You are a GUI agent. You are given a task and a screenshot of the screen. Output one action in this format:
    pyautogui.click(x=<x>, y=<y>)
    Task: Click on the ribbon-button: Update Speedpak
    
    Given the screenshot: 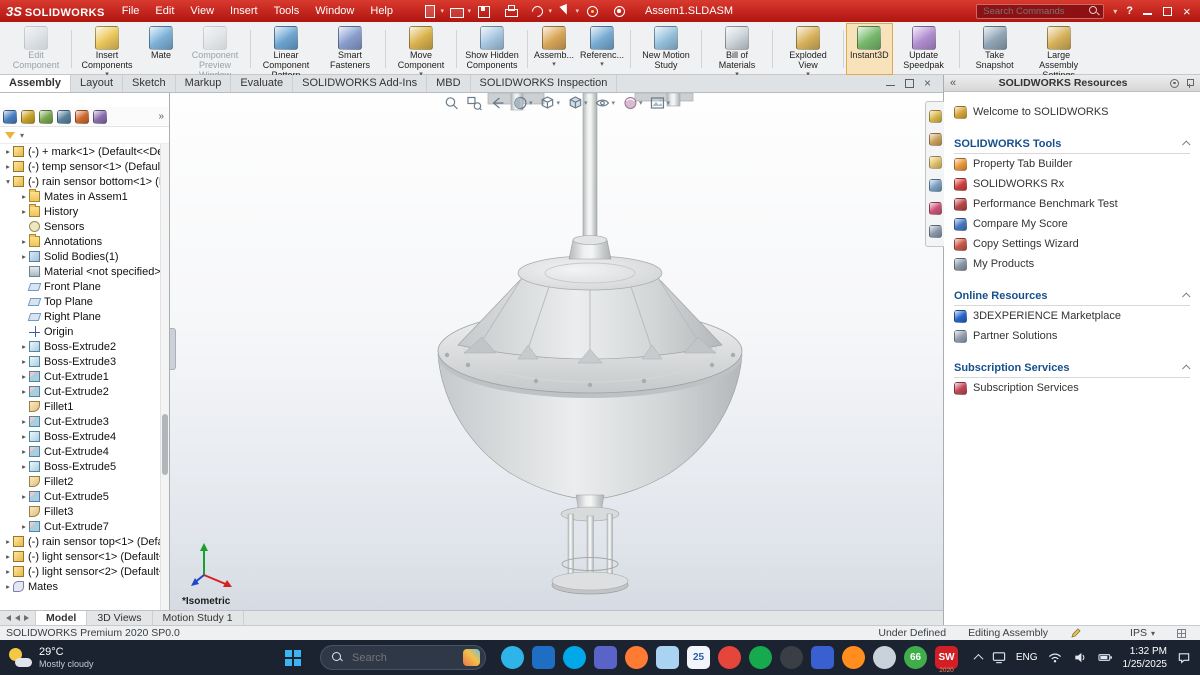 What is the action you would take?
    pyautogui.click(x=924, y=49)
    